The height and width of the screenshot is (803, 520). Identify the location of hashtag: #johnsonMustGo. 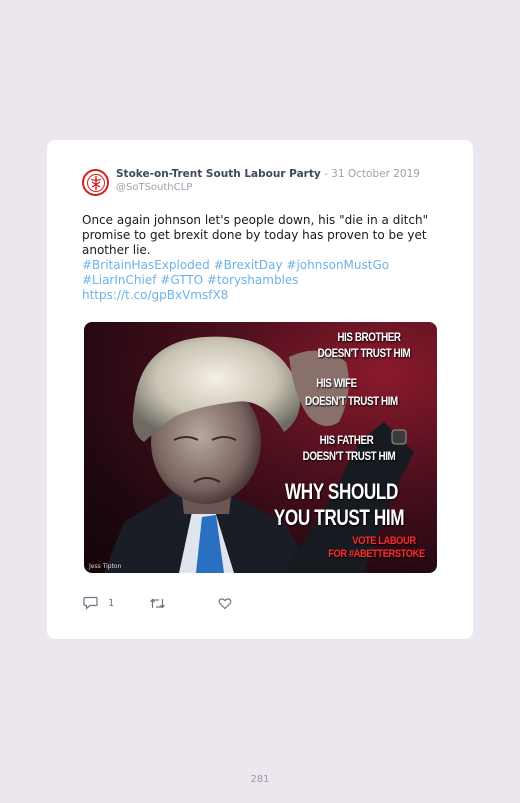
(337, 265).